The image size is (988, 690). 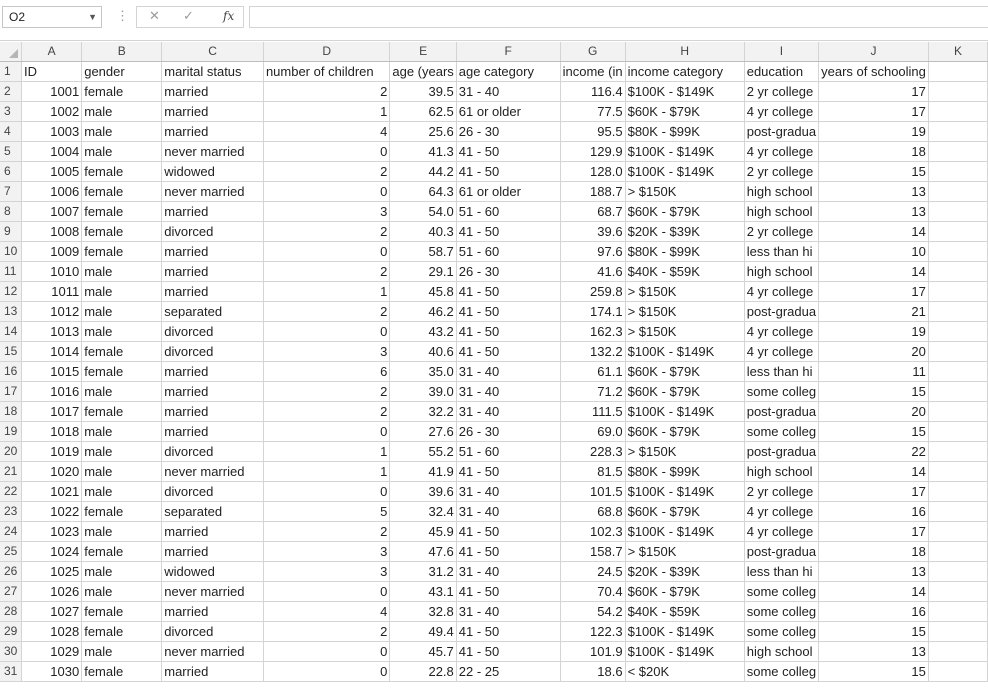 What do you see at coordinates (593, 531) in the screenshot?
I see `data-cell: 102.3` at bounding box center [593, 531].